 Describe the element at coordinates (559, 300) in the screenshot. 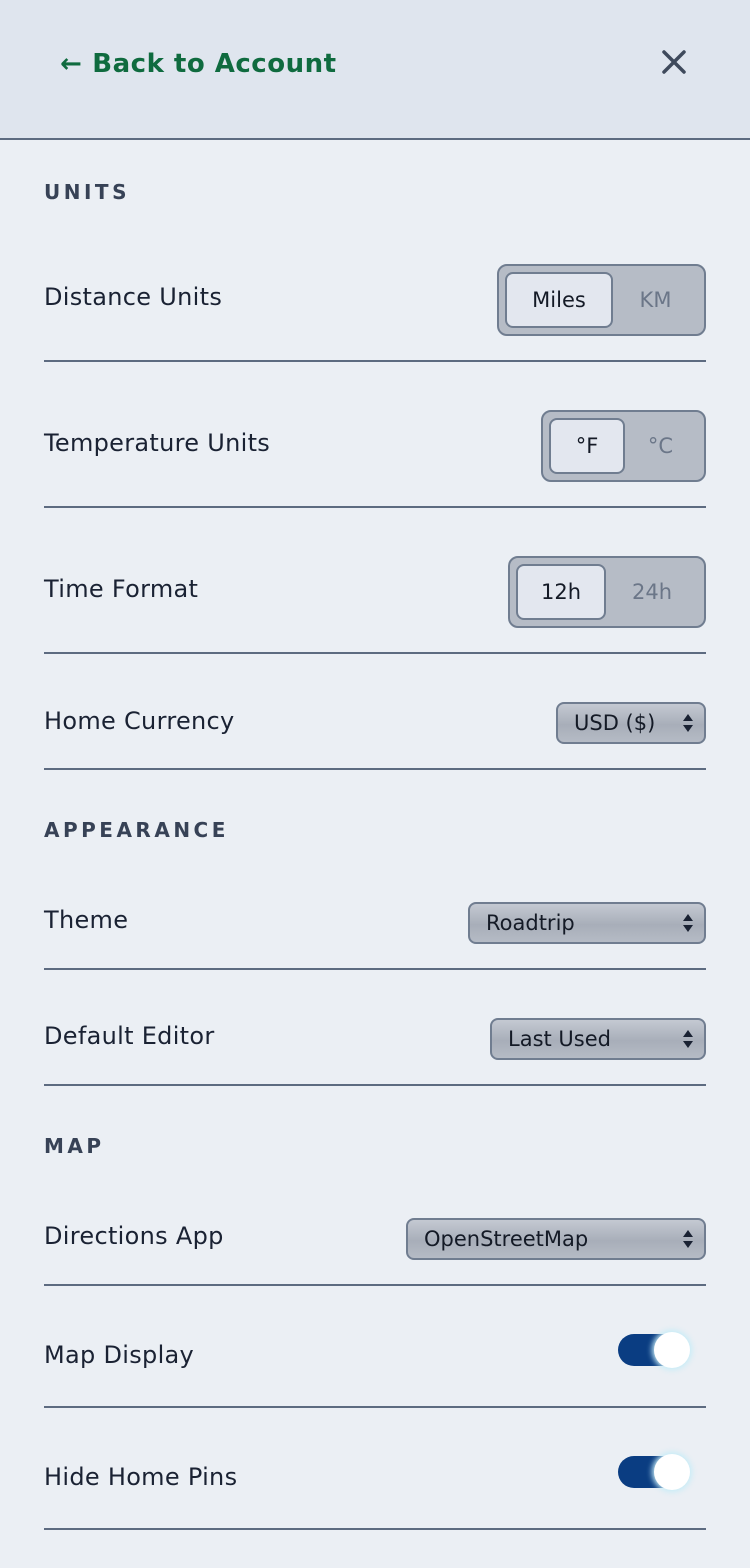

I see `distance-option-miles: Miles` at that location.